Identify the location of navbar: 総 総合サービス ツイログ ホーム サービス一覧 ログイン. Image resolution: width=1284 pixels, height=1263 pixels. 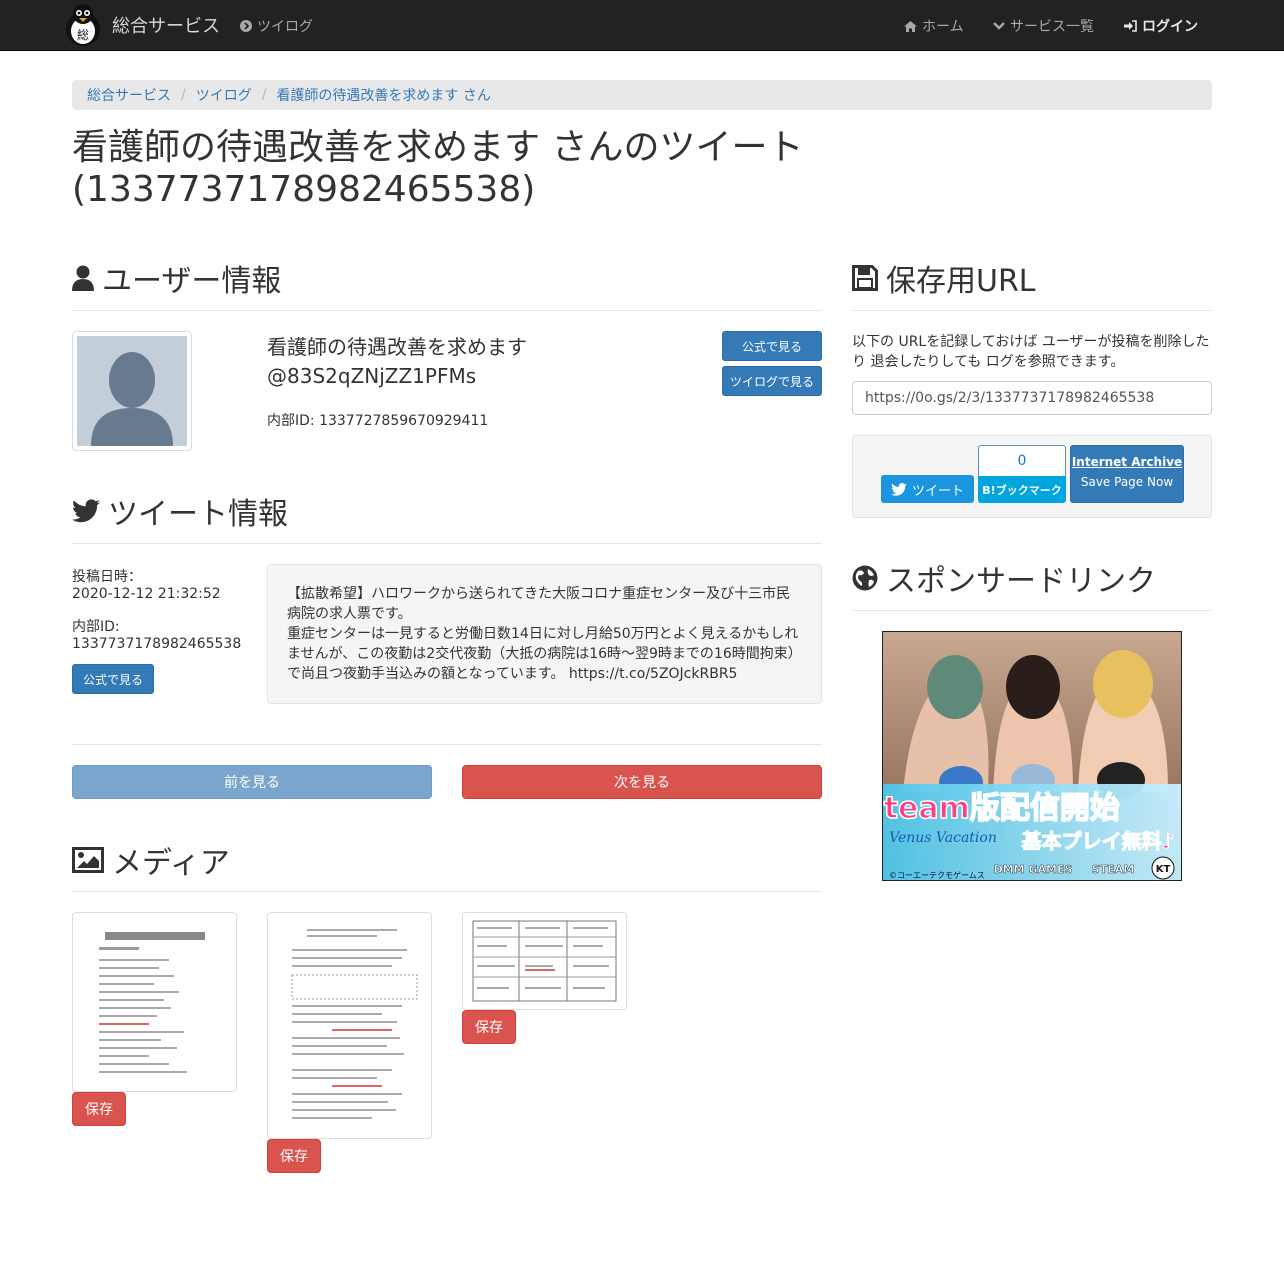
(642, 25).